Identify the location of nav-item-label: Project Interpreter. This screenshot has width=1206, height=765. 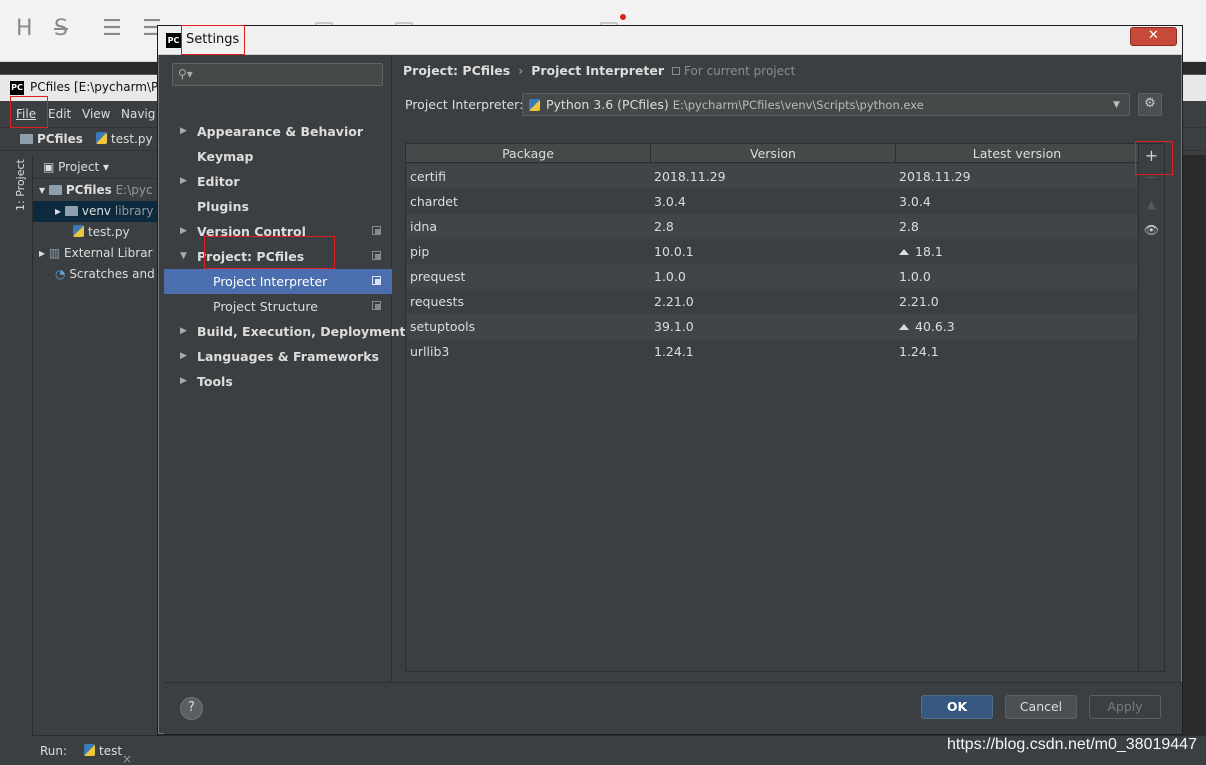
(270, 281).